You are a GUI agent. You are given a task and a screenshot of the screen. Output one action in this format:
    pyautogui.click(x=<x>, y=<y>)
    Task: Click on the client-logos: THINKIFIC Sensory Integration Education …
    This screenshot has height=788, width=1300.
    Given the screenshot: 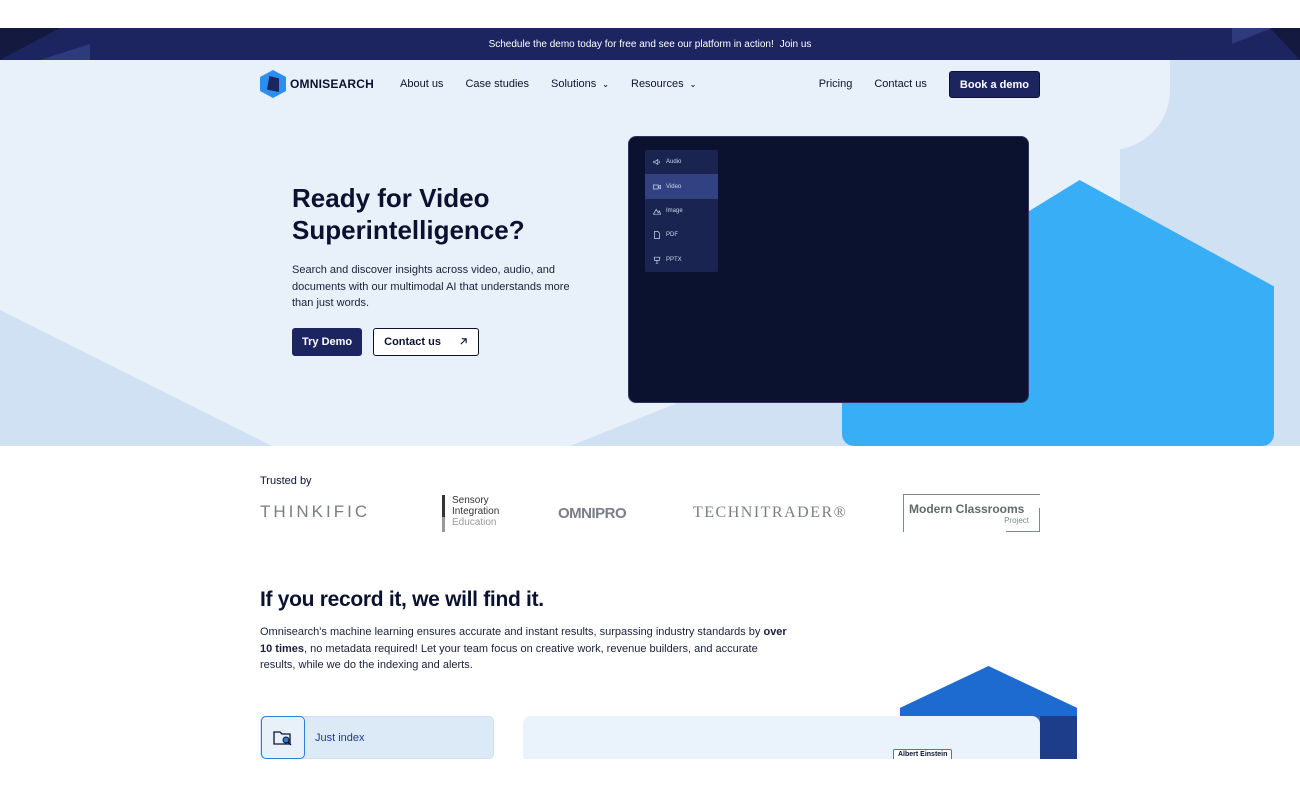 What is the action you would take?
    pyautogui.click(x=650, y=513)
    